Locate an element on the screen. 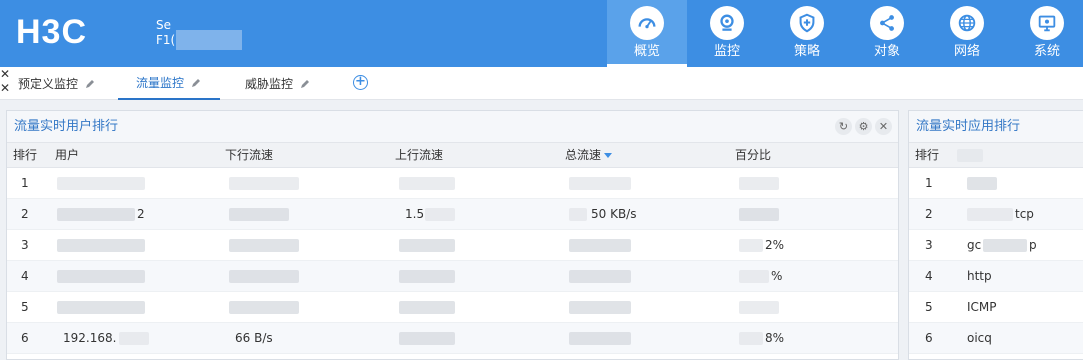 This screenshot has height=360, width=1083. uplink-cell: 1.5 is located at coordinates (415, 214).